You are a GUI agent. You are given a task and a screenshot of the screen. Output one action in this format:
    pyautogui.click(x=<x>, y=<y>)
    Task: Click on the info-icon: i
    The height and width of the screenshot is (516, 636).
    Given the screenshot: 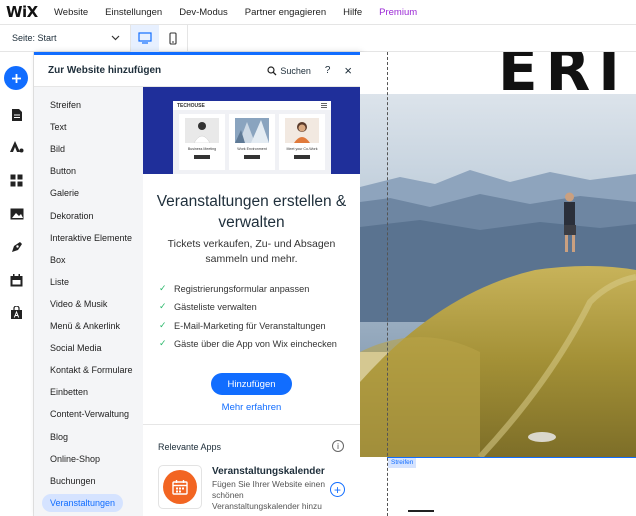 What is the action you would take?
    pyautogui.click(x=338, y=446)
    